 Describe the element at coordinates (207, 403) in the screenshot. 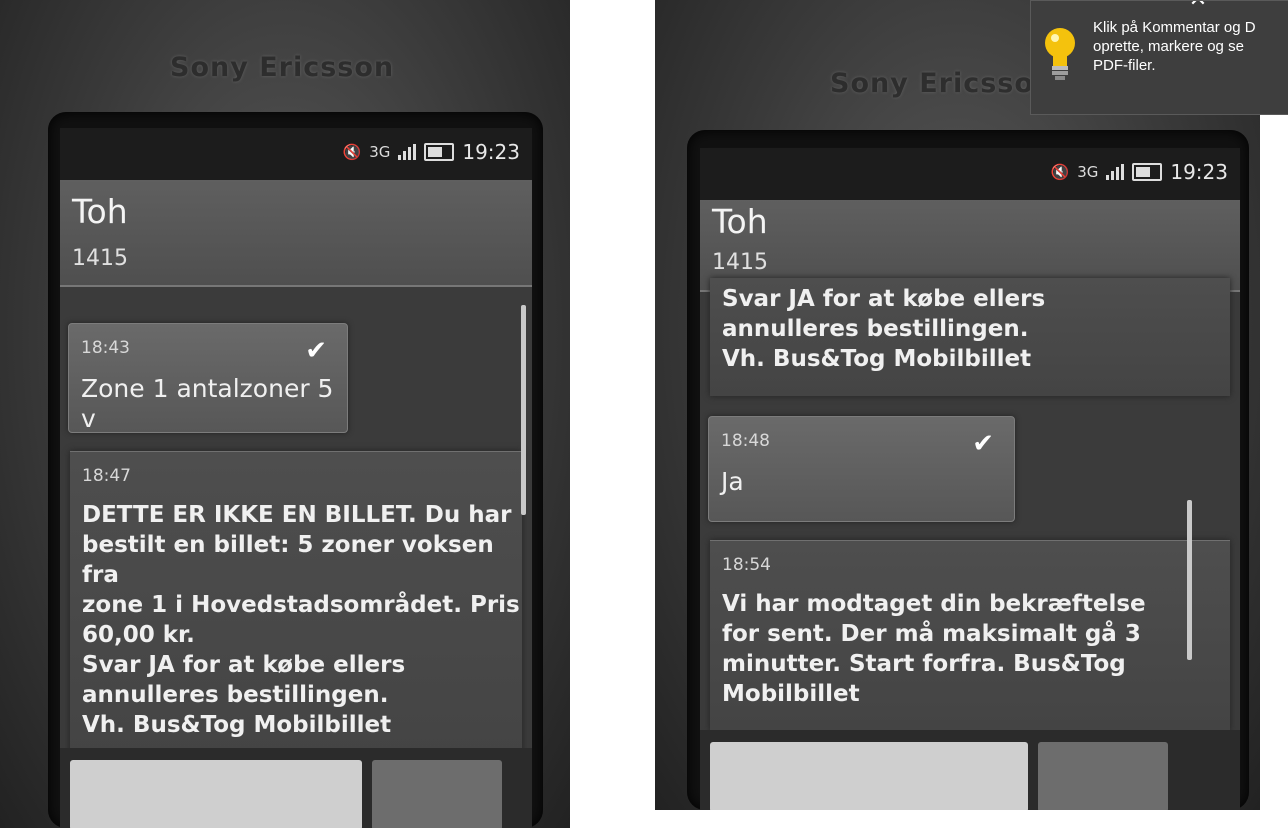

I see `message-body: Zone 1 antalzoner 5 v` at that location.